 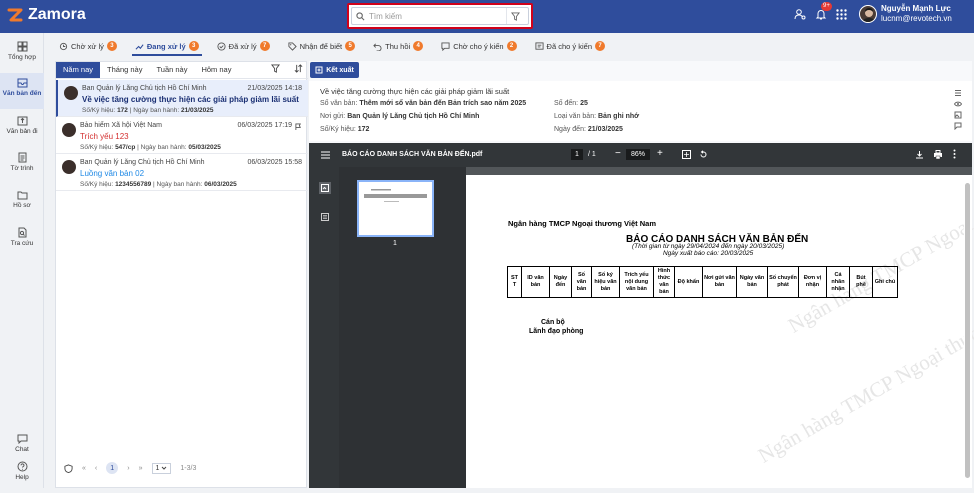 I want to click on download-icon, so click(x=919, y=154).